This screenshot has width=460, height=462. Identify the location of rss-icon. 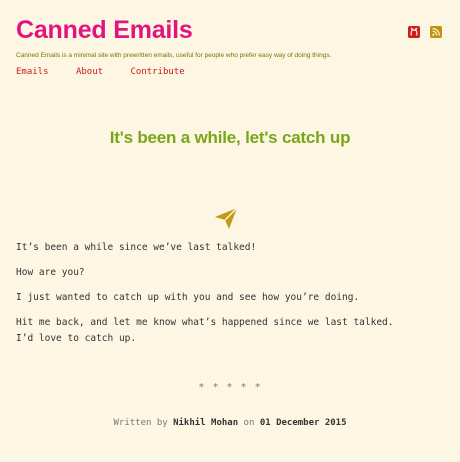
(436, 32).